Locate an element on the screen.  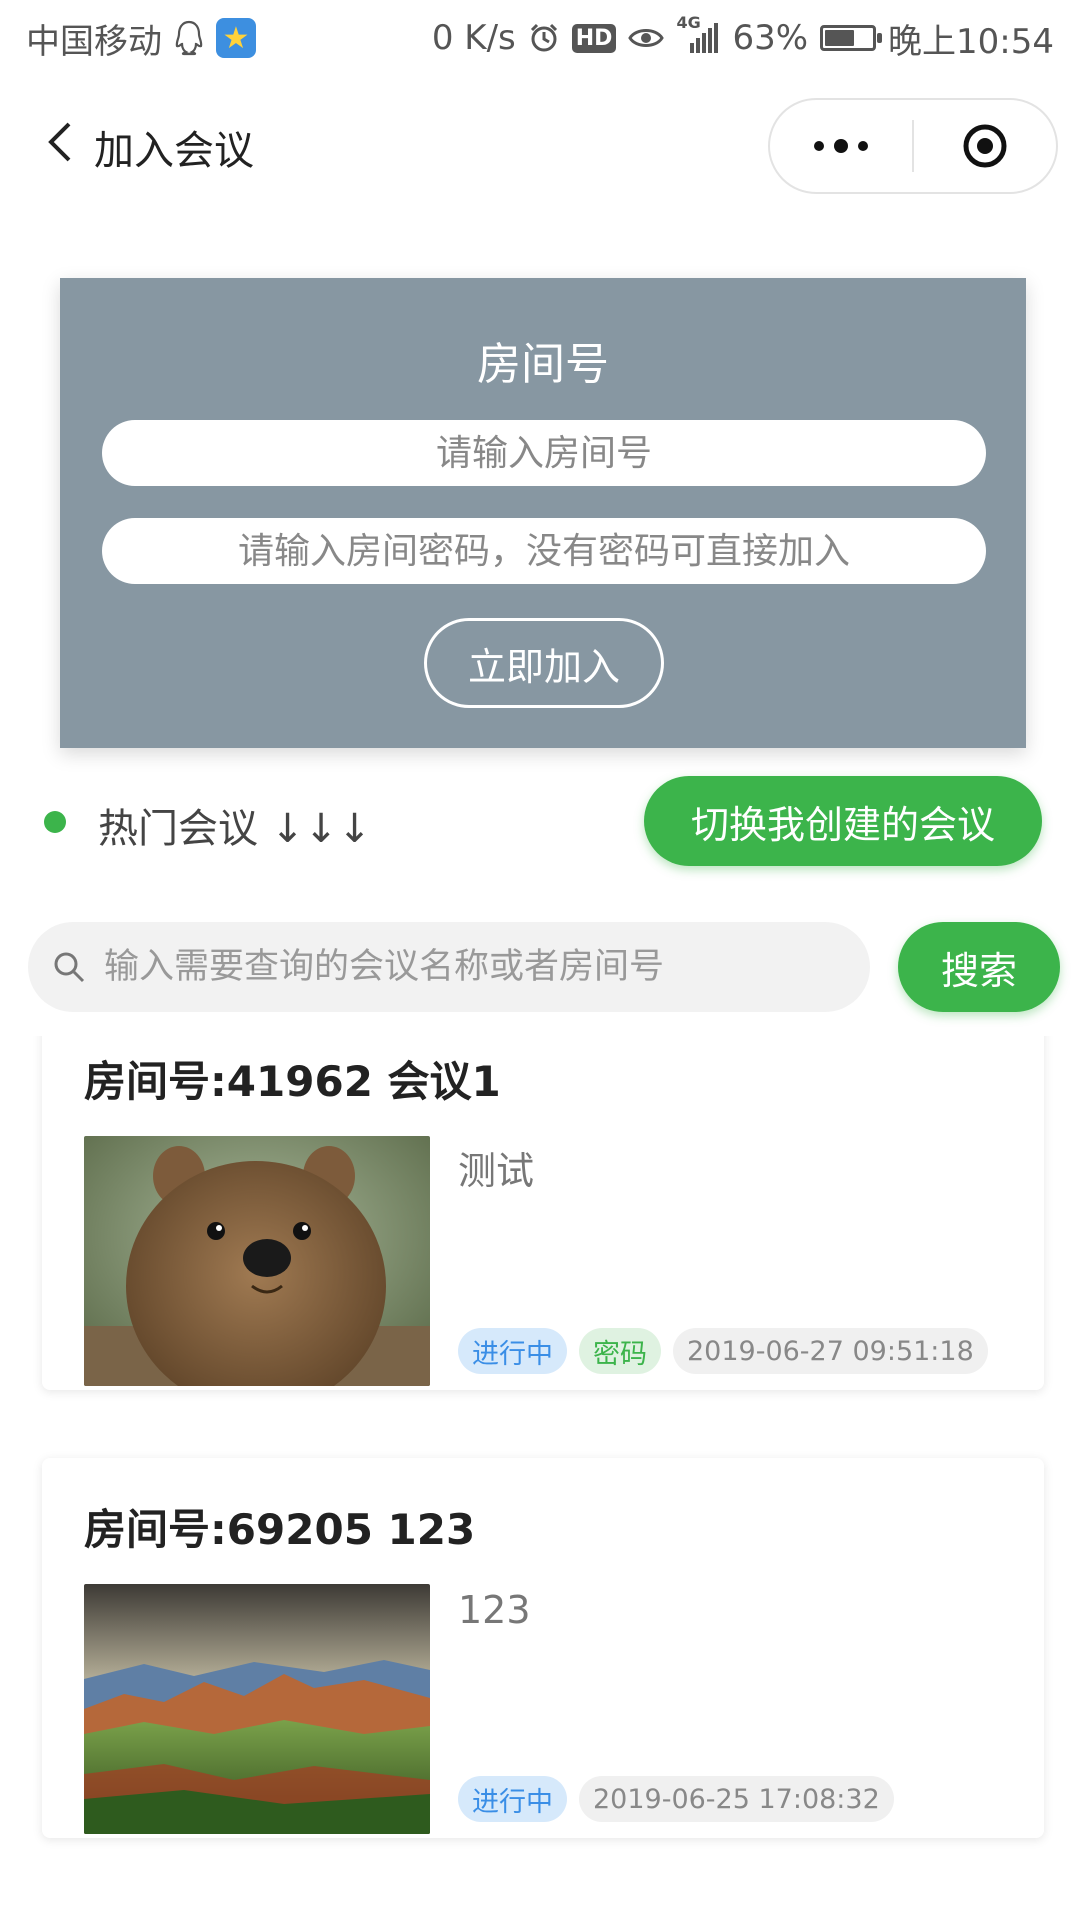
page-title: 加入会议 is located at coordinates (174, 151).